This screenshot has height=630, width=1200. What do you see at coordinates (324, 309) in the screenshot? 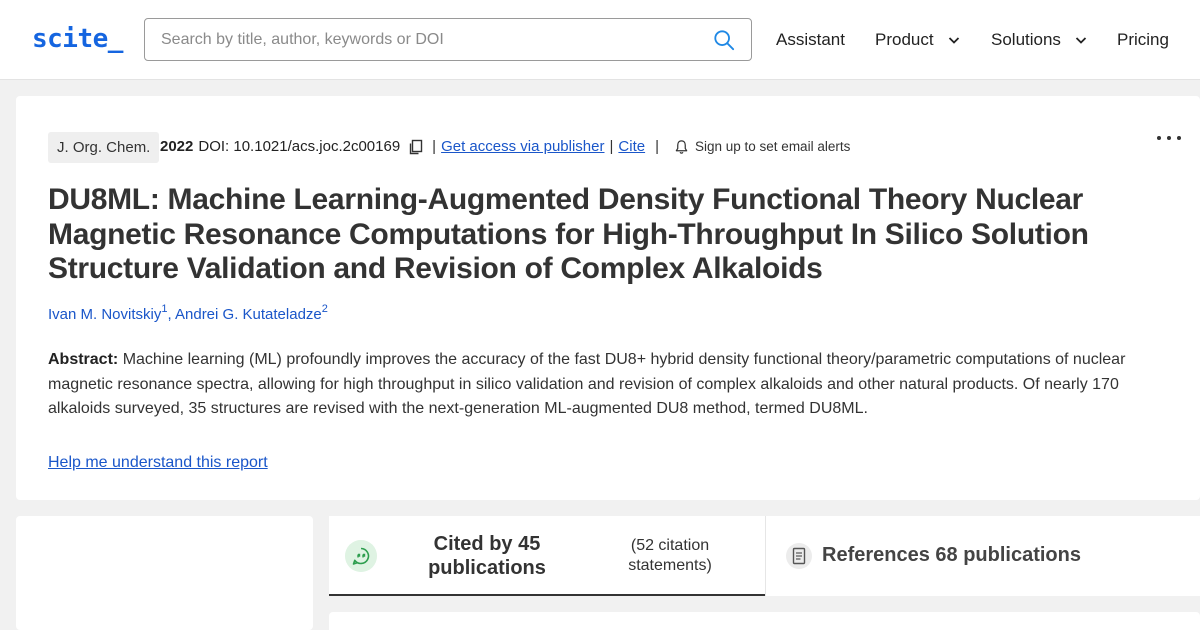
I see `author-affiliation: 2` at bounding box center [324, 309].